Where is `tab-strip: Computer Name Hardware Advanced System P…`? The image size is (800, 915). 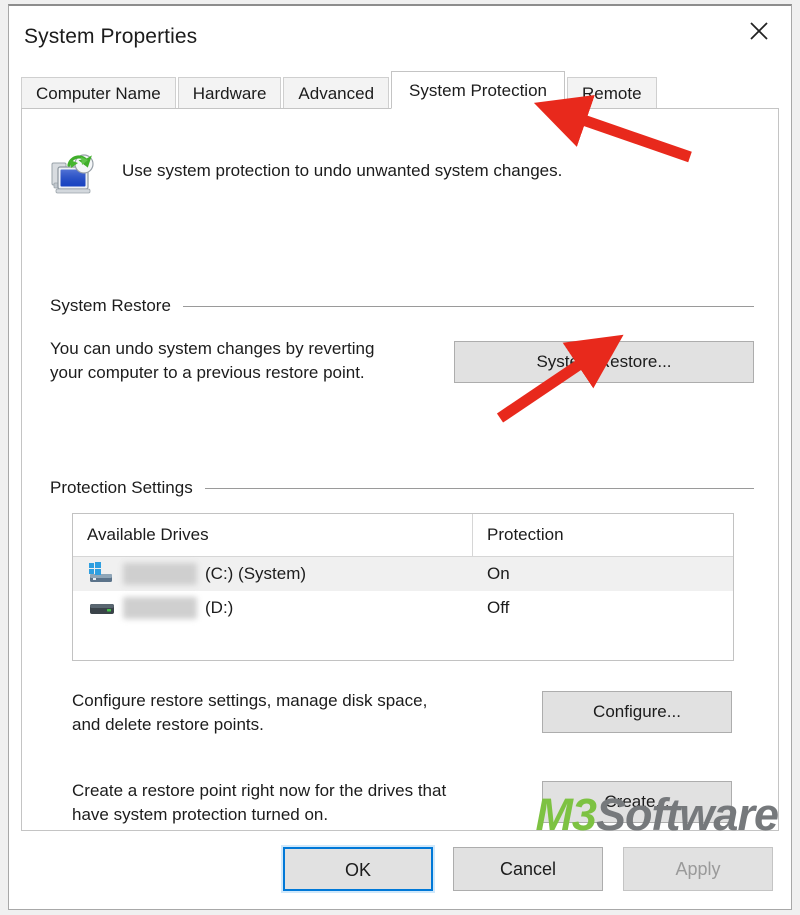 tab-strip: Computer Name Hardware Advanced System P… is located at coordinates (400, 90).